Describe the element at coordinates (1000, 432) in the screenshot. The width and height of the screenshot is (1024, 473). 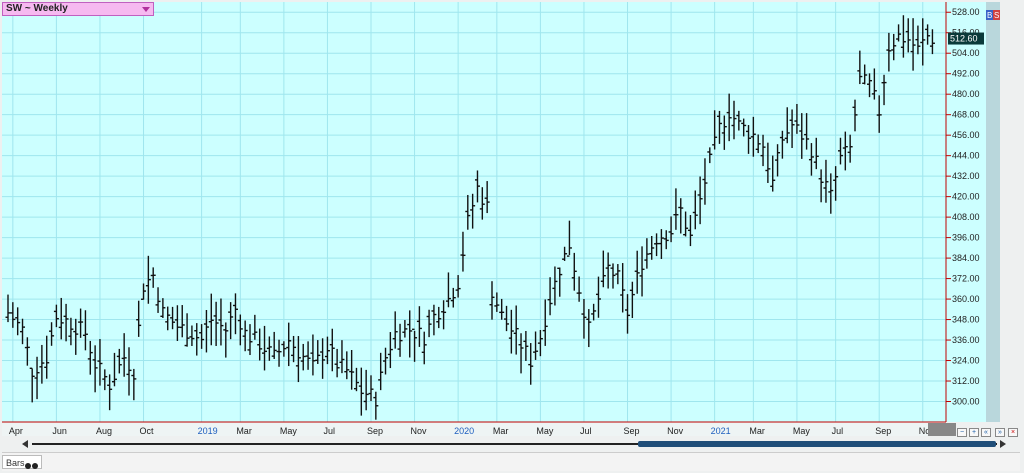
I see `scroll-end-icon: »` at that location.